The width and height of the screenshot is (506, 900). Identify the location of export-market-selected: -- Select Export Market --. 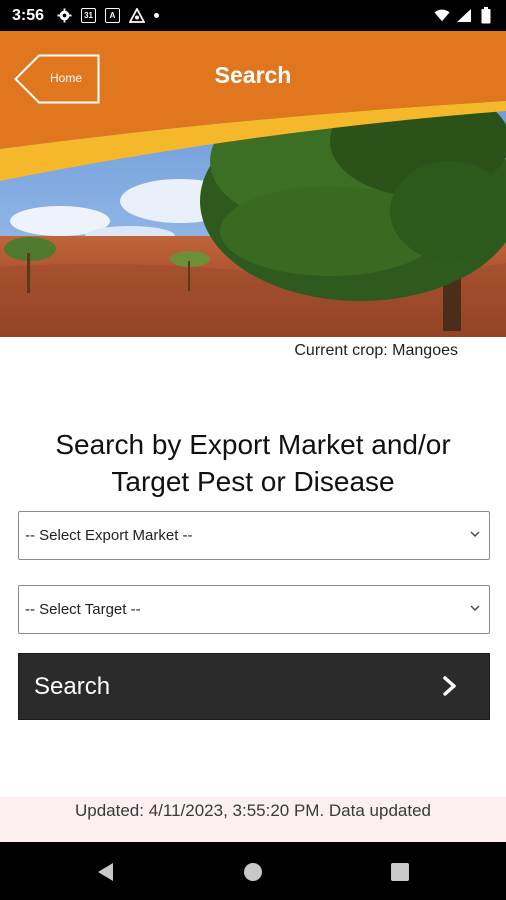
(109, 535).